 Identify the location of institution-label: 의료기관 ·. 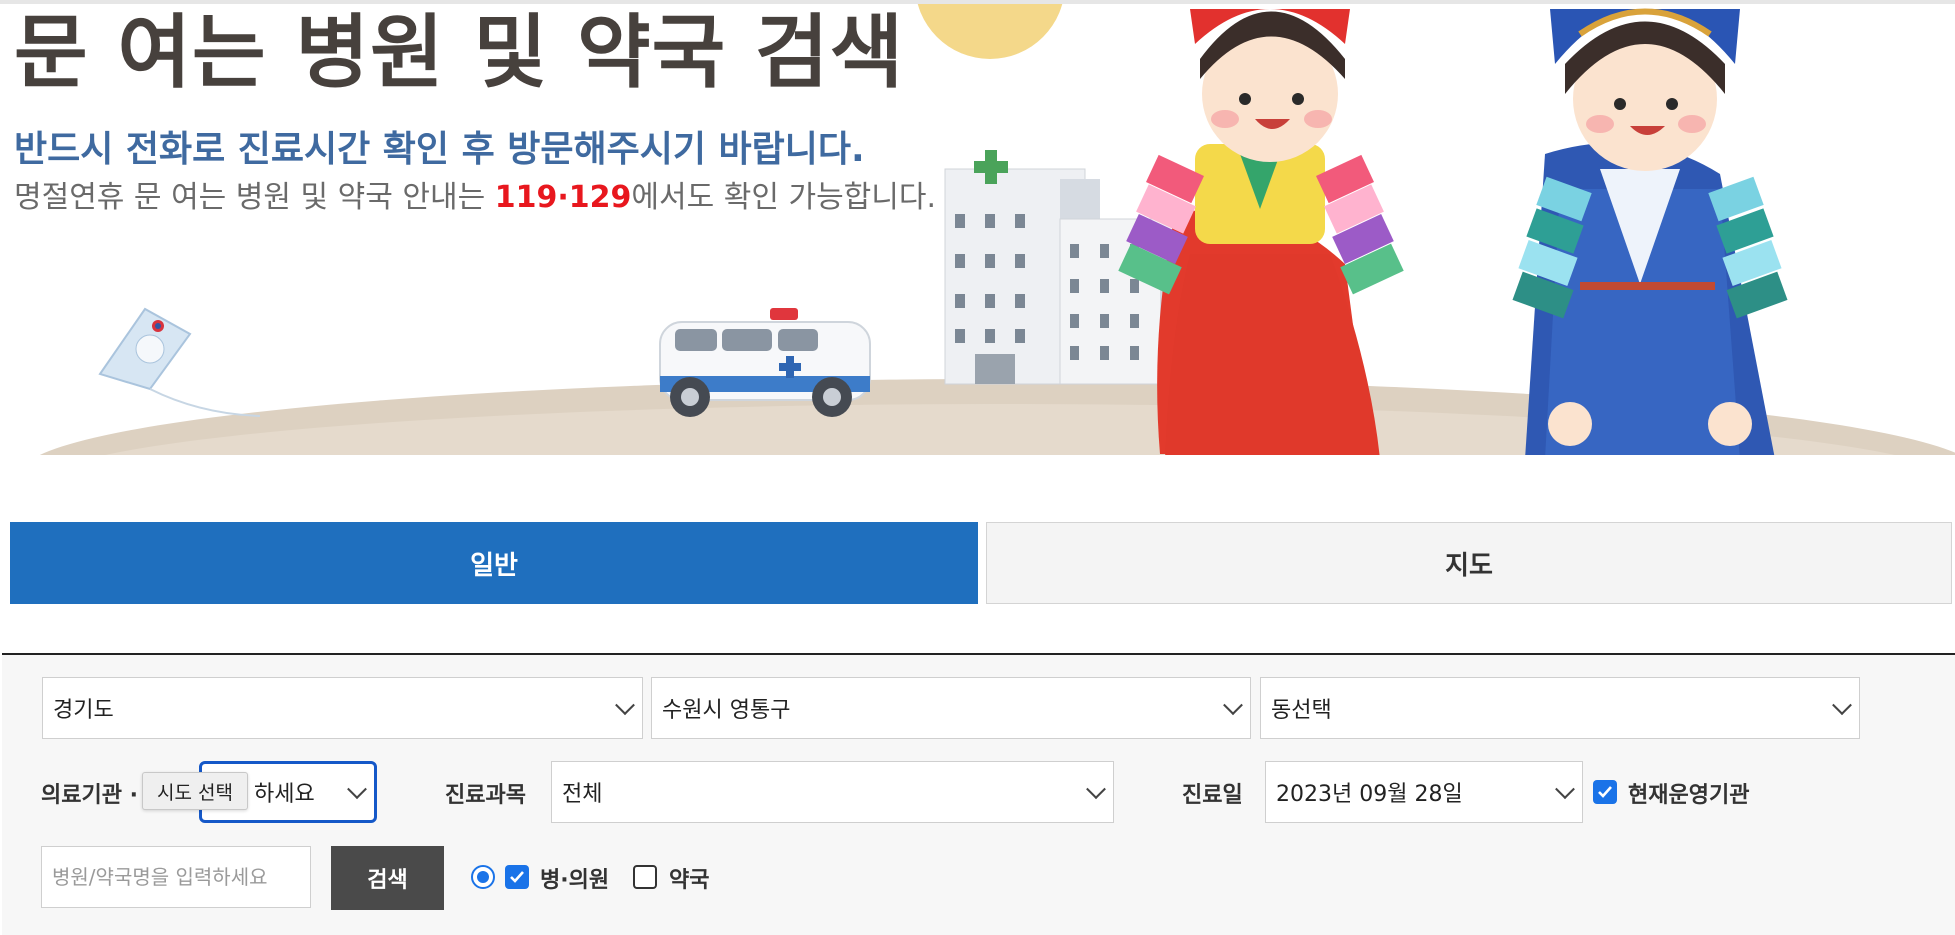
(89, 795).